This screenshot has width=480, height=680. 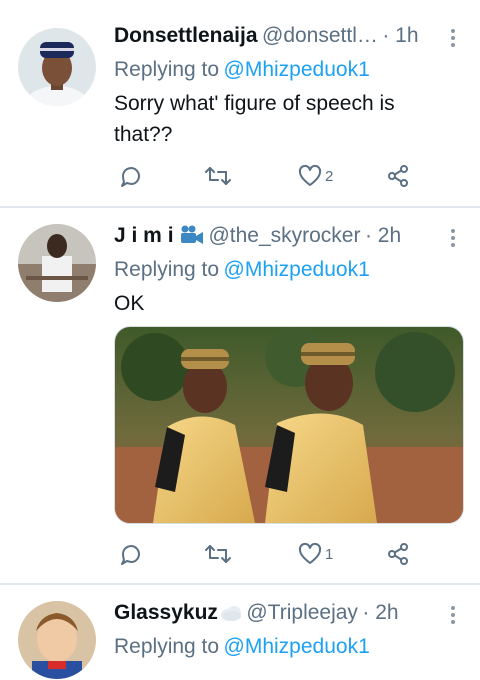 I want to click on tweet-actions: 1, so click(x=274, y=554).